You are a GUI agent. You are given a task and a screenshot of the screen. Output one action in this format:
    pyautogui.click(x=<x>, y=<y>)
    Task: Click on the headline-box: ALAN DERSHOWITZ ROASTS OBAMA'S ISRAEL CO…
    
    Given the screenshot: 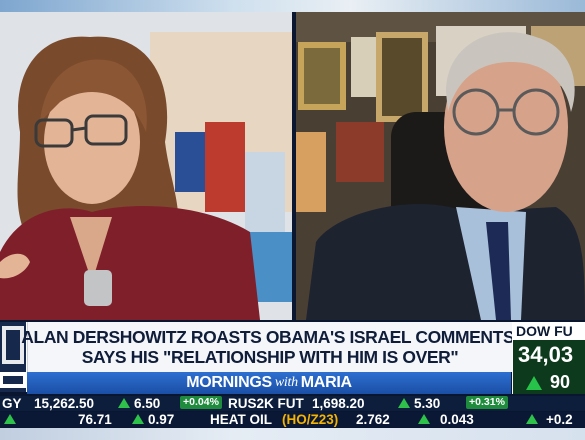 What is the action you would take?
    pyautogui.click(x=270, y=347)
    